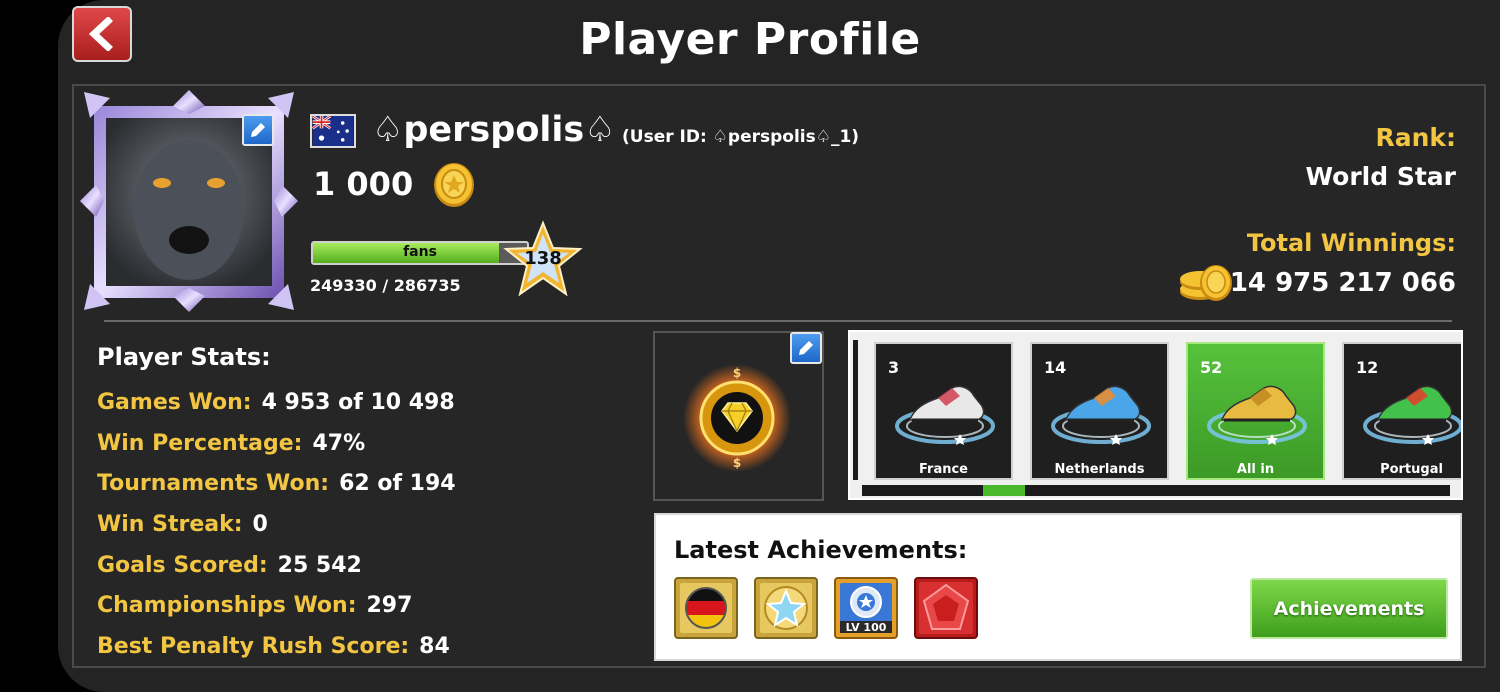  Describe the element at coordinates (1351, 243) in the screenshot. I see `total-winnings-label: Total Winnings:` at that location.